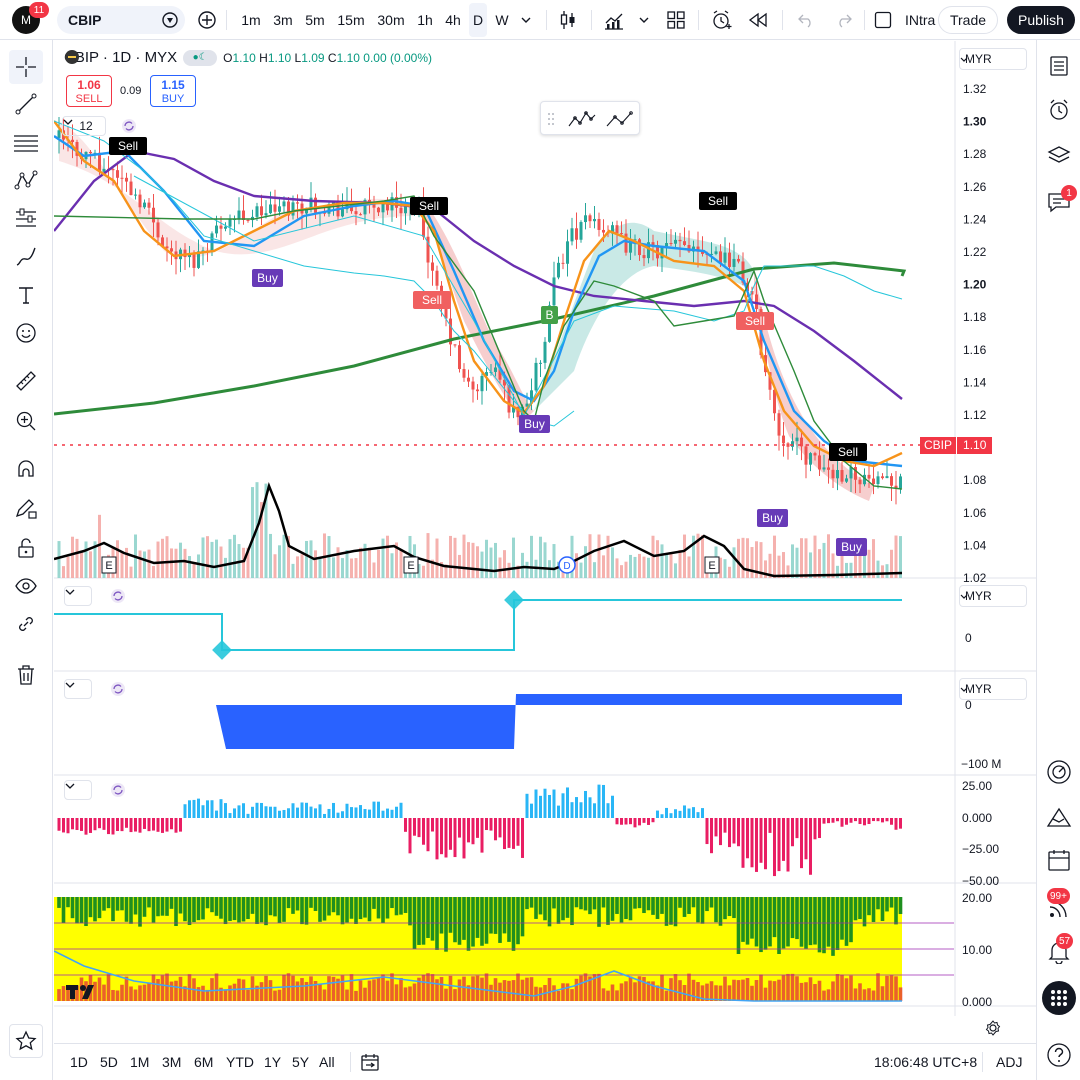 The image size is (1080, 1080). Describe the element at coordinates (118, 790) in the screenshot. I see `pane3-refresh-icon` at that location.